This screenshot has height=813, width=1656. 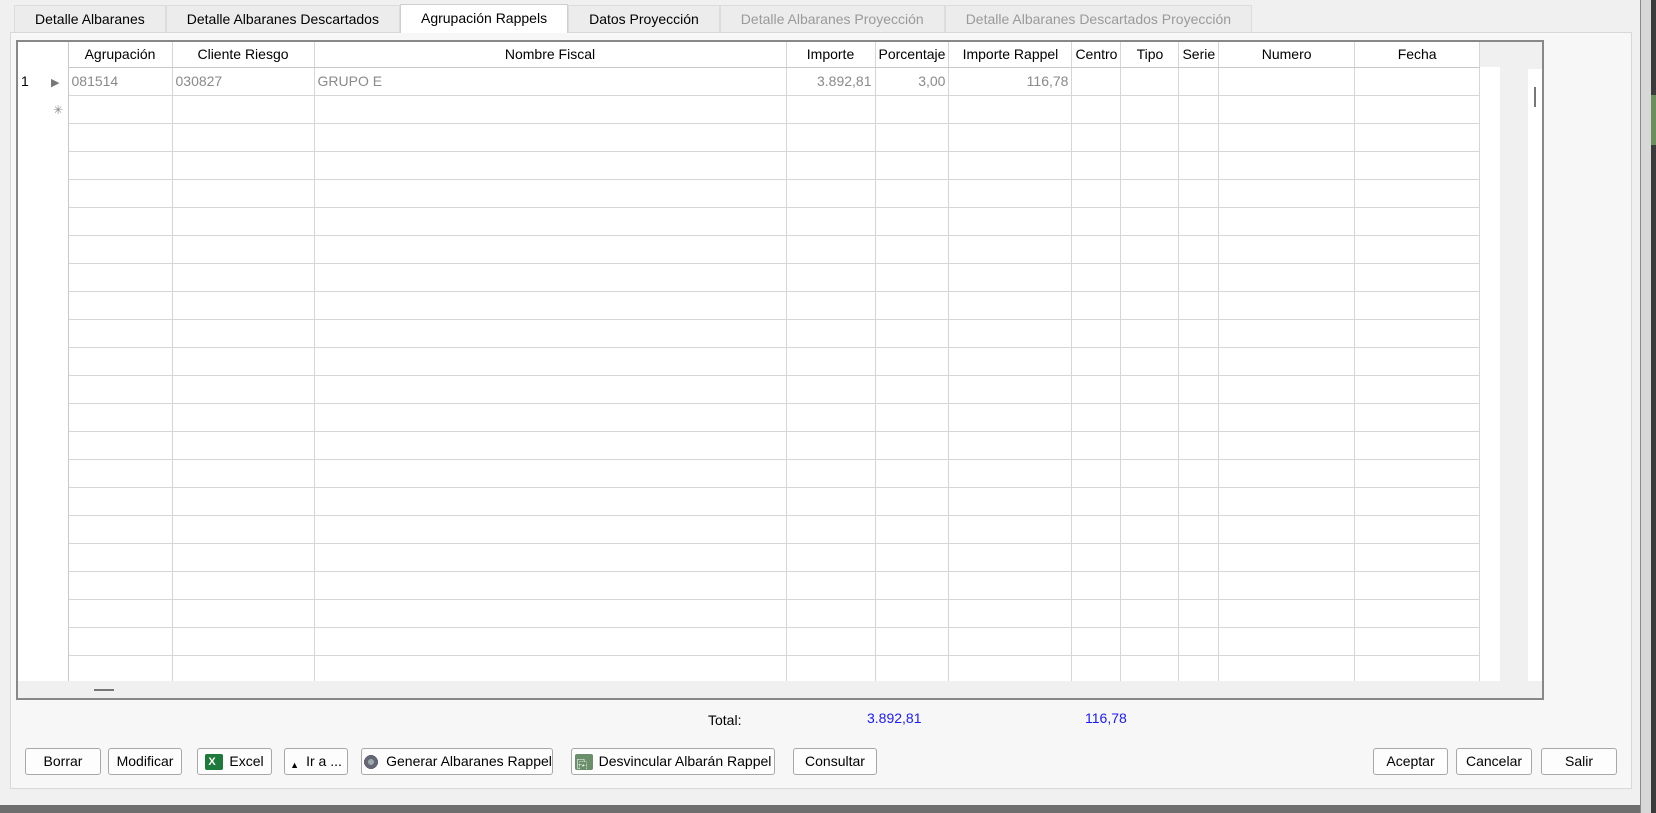 I want to click on tab-agrupacion-rappels: Agrupación Rappels, so click(x=484, y=18).